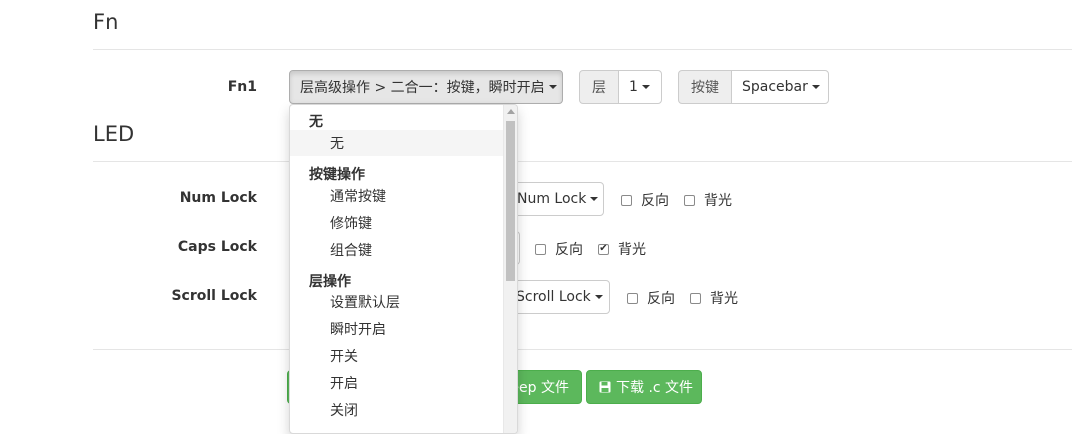 This screenshot has height=434, width=1072. I want to click on dropdown-item: 通常按键, so click(397, 196).